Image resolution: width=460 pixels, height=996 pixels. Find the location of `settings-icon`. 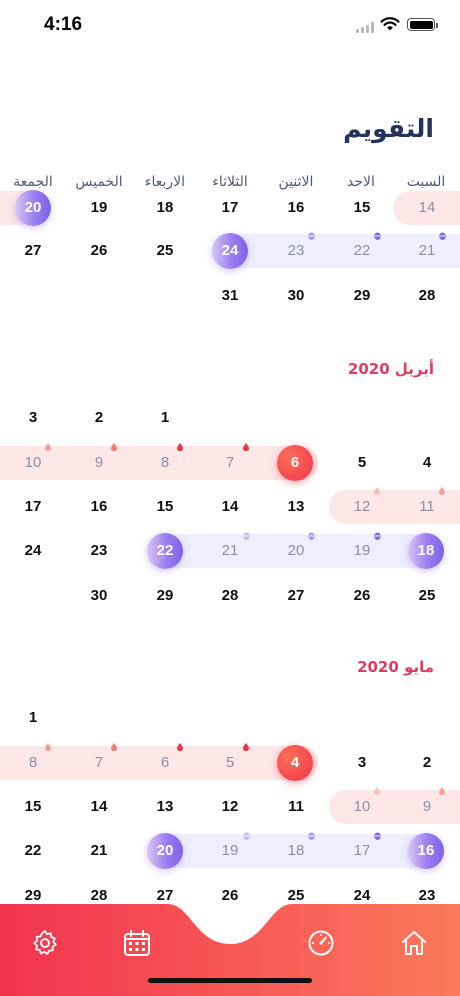

settings-icon is located at coordinates (45, 943).